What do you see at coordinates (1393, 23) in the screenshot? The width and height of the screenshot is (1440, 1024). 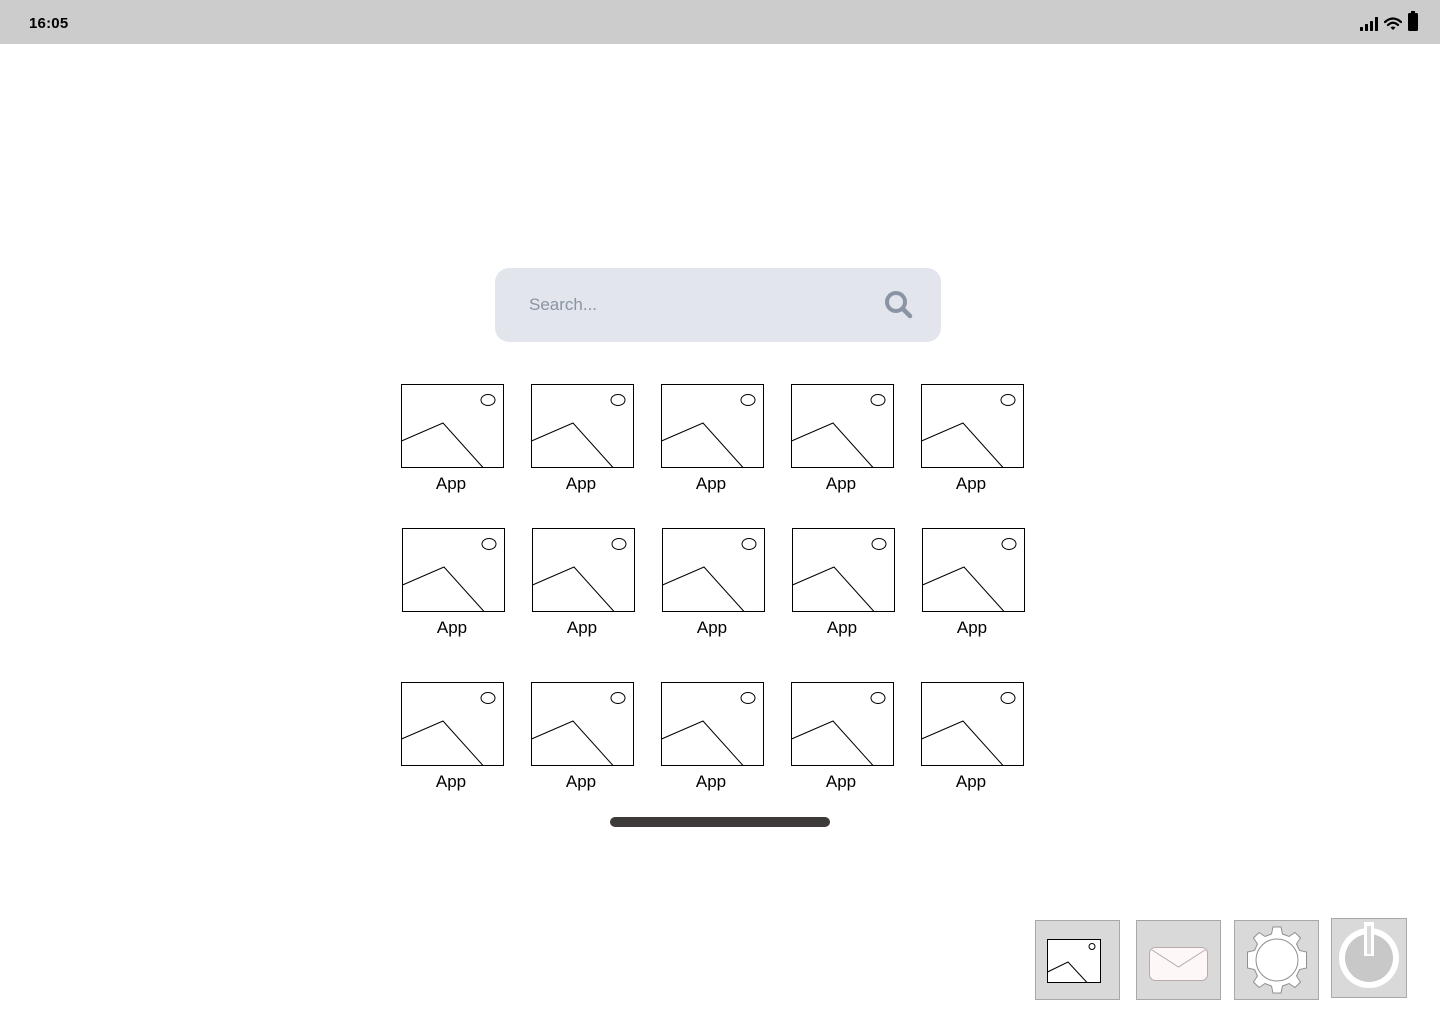 I see `wifi-icon` at bounding box center [1393, 23].